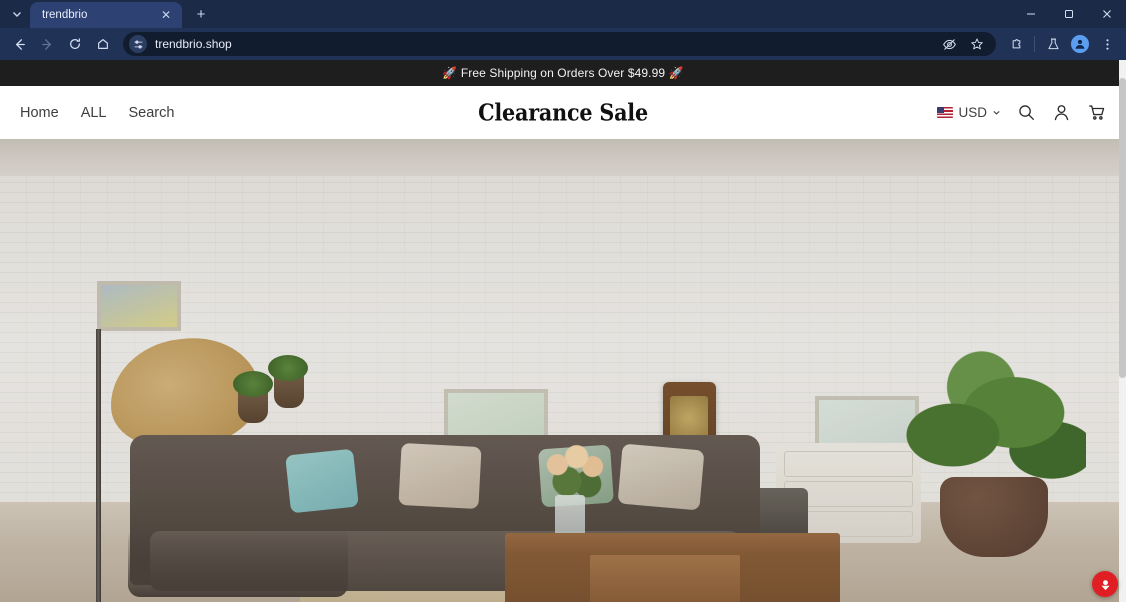 This screenshot has height=602, width=1126. Describe the element at coordinates (1031, 14) in the screenshot. I see `window-minimize-button` at that location.